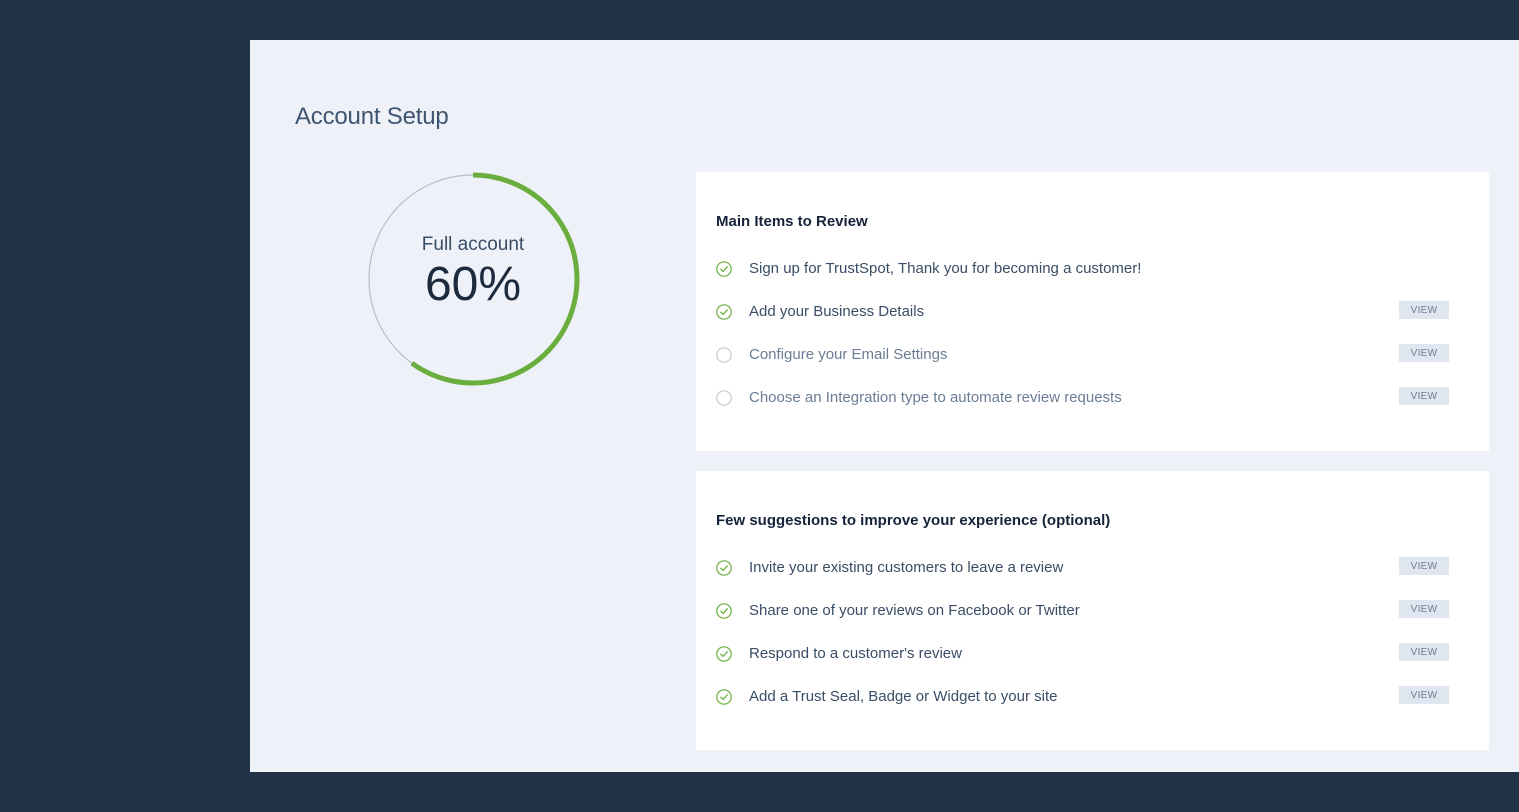 The height and width of the screenshot is (812, 1519). What do you see at coordinates (473, 244) in the screenshot?
I see `progress-label: Full account` at bounding box center [473, 244].